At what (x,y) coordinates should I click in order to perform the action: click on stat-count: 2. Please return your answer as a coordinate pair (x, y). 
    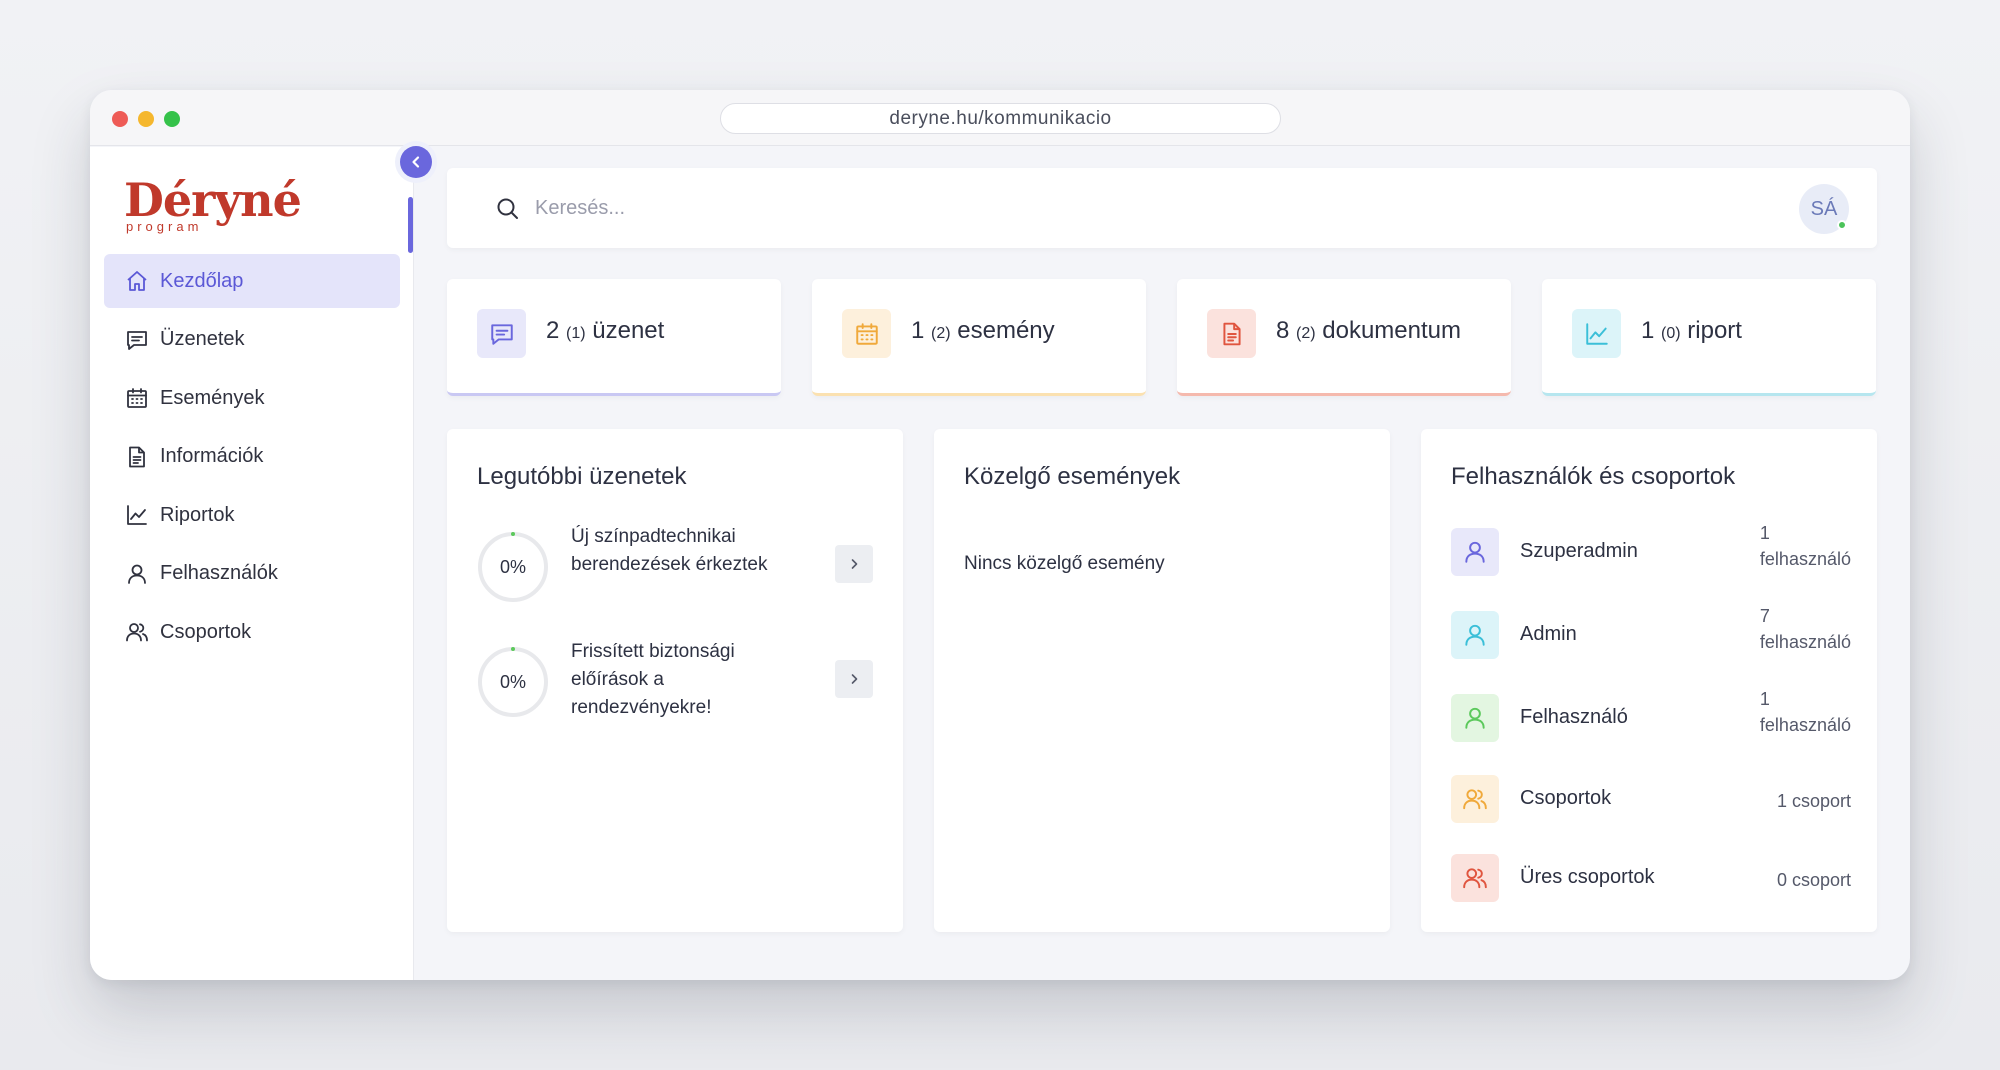
    Looking at the image, I should click on (553, 330).